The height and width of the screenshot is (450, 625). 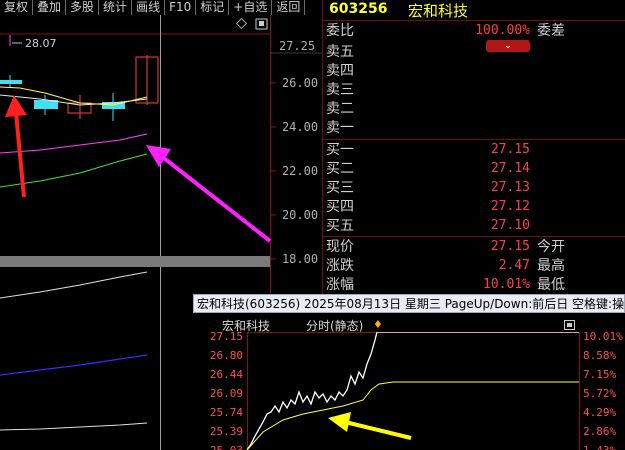 What do you see at coordinates (474, 71) in the screenshot?
I see `sell-level-row: 卖四` at bounding box center [474, 71].